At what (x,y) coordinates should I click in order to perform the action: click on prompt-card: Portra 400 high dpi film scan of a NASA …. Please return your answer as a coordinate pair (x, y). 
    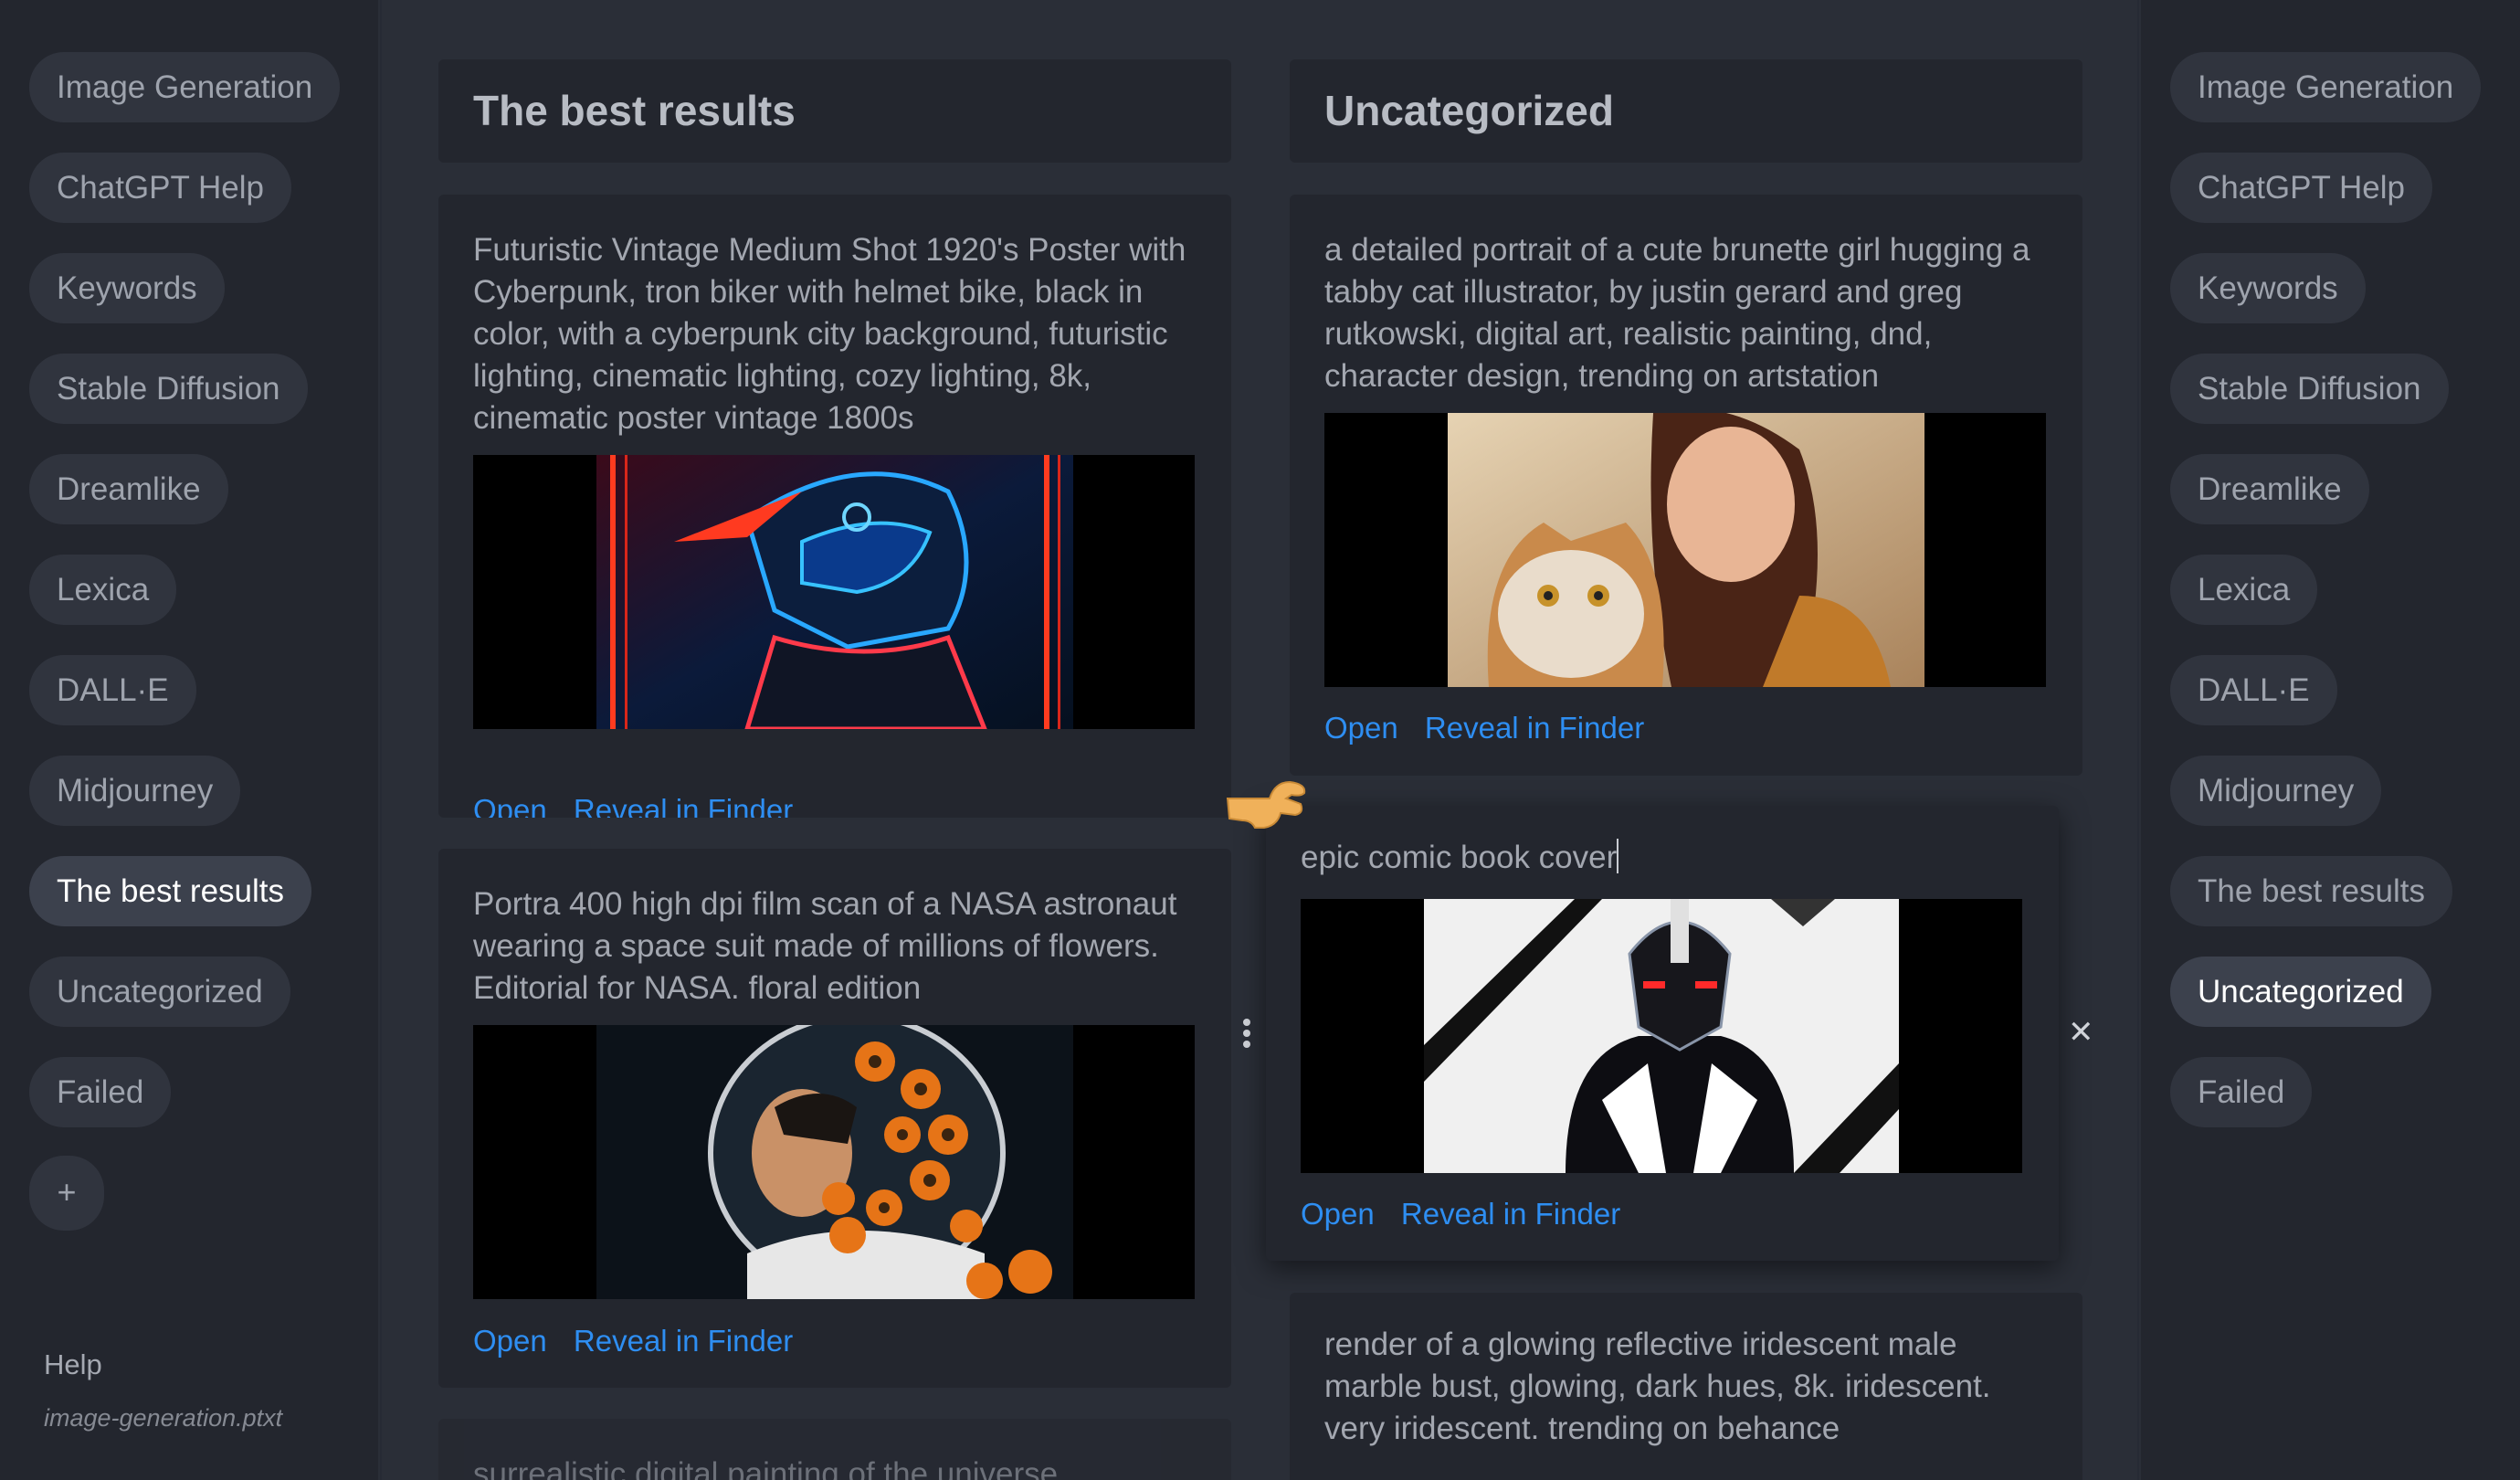
    Looking at the image, I should click on (834, 1118).